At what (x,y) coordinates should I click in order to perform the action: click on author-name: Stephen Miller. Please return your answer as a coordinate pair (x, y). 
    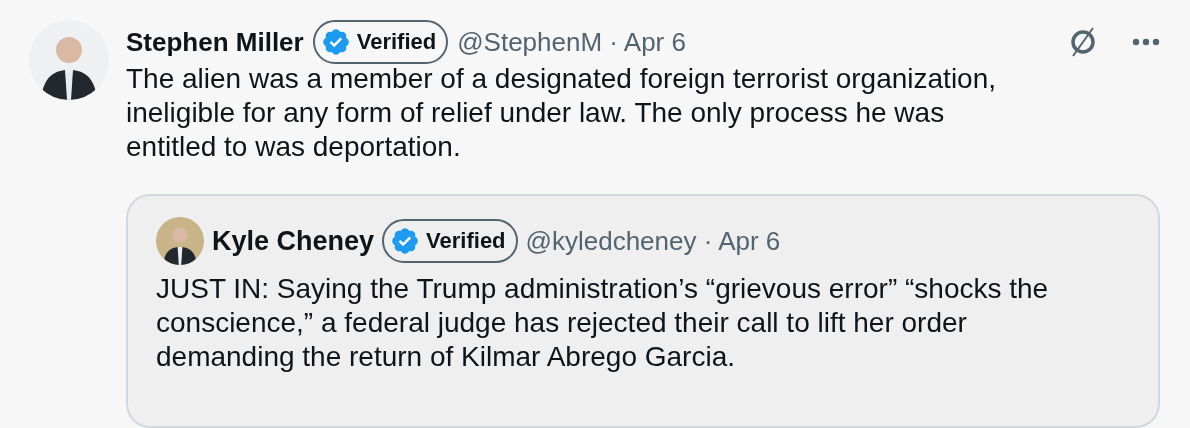
    Looking at the image, I should click on (215, 42).